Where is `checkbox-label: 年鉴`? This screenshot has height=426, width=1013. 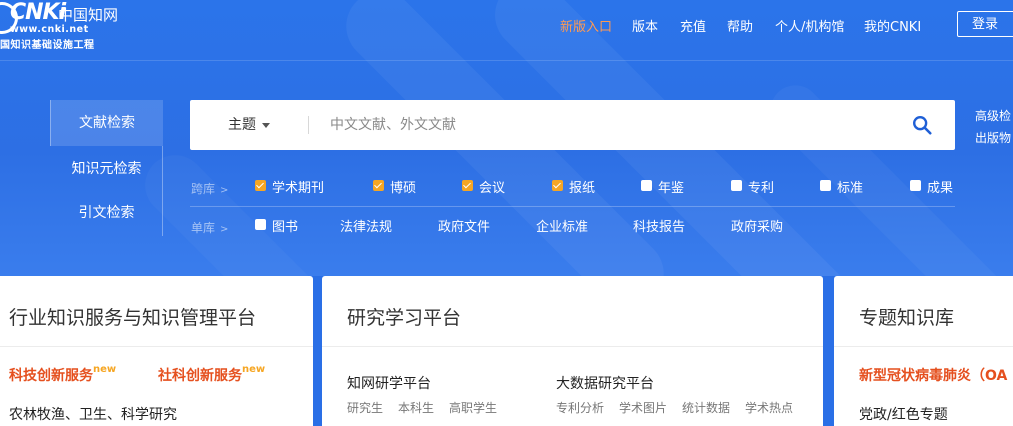 checkbox-label: 年鉴 is located at coordinates (671, 188).